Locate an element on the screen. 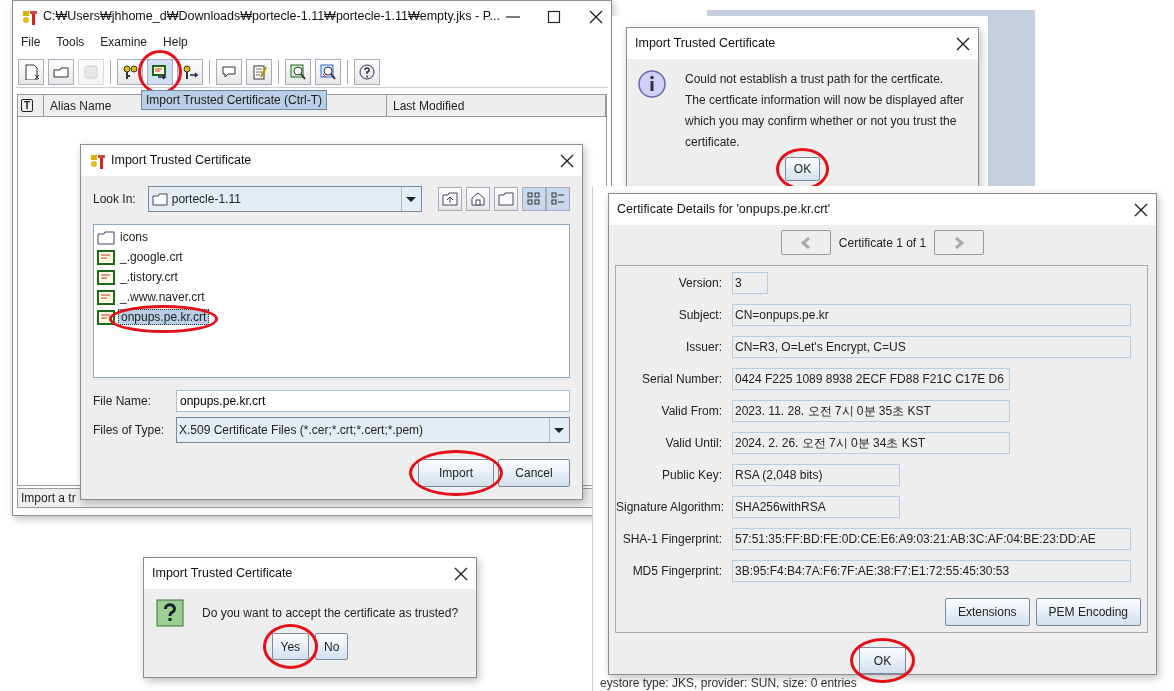 This screenshot has height=691, width=1174. field-value: 57:51:35:FF:BD:FE:0D:CE:E6:A9:03:21:AB:3C:AF:04:BE:23:DD:AE is located at coordinates (931, 539).